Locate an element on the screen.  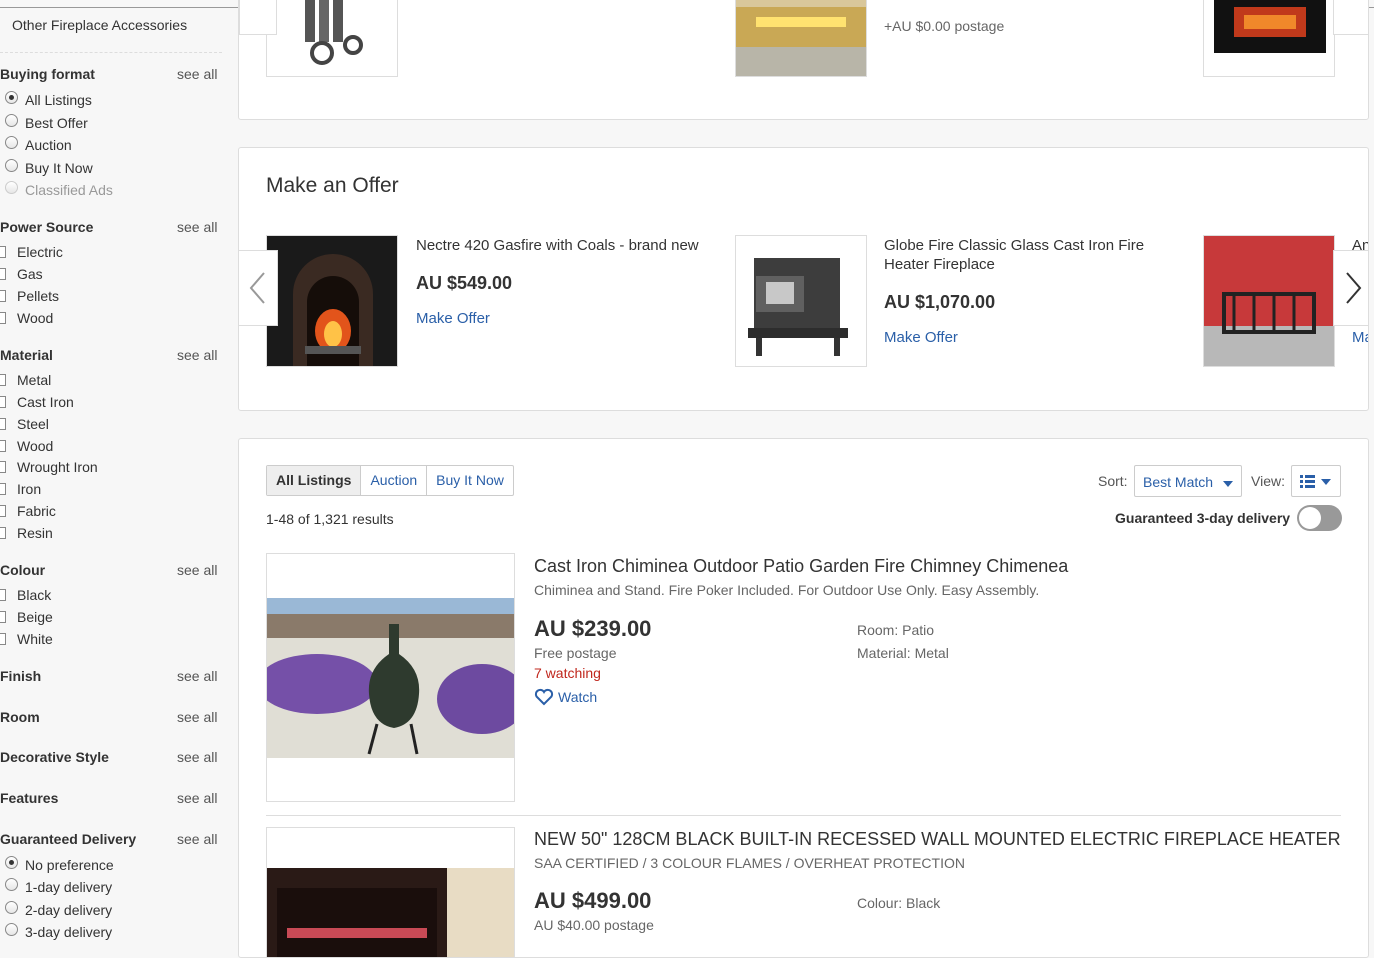
finish-see-all: see all is located at coordinates (197, 676).